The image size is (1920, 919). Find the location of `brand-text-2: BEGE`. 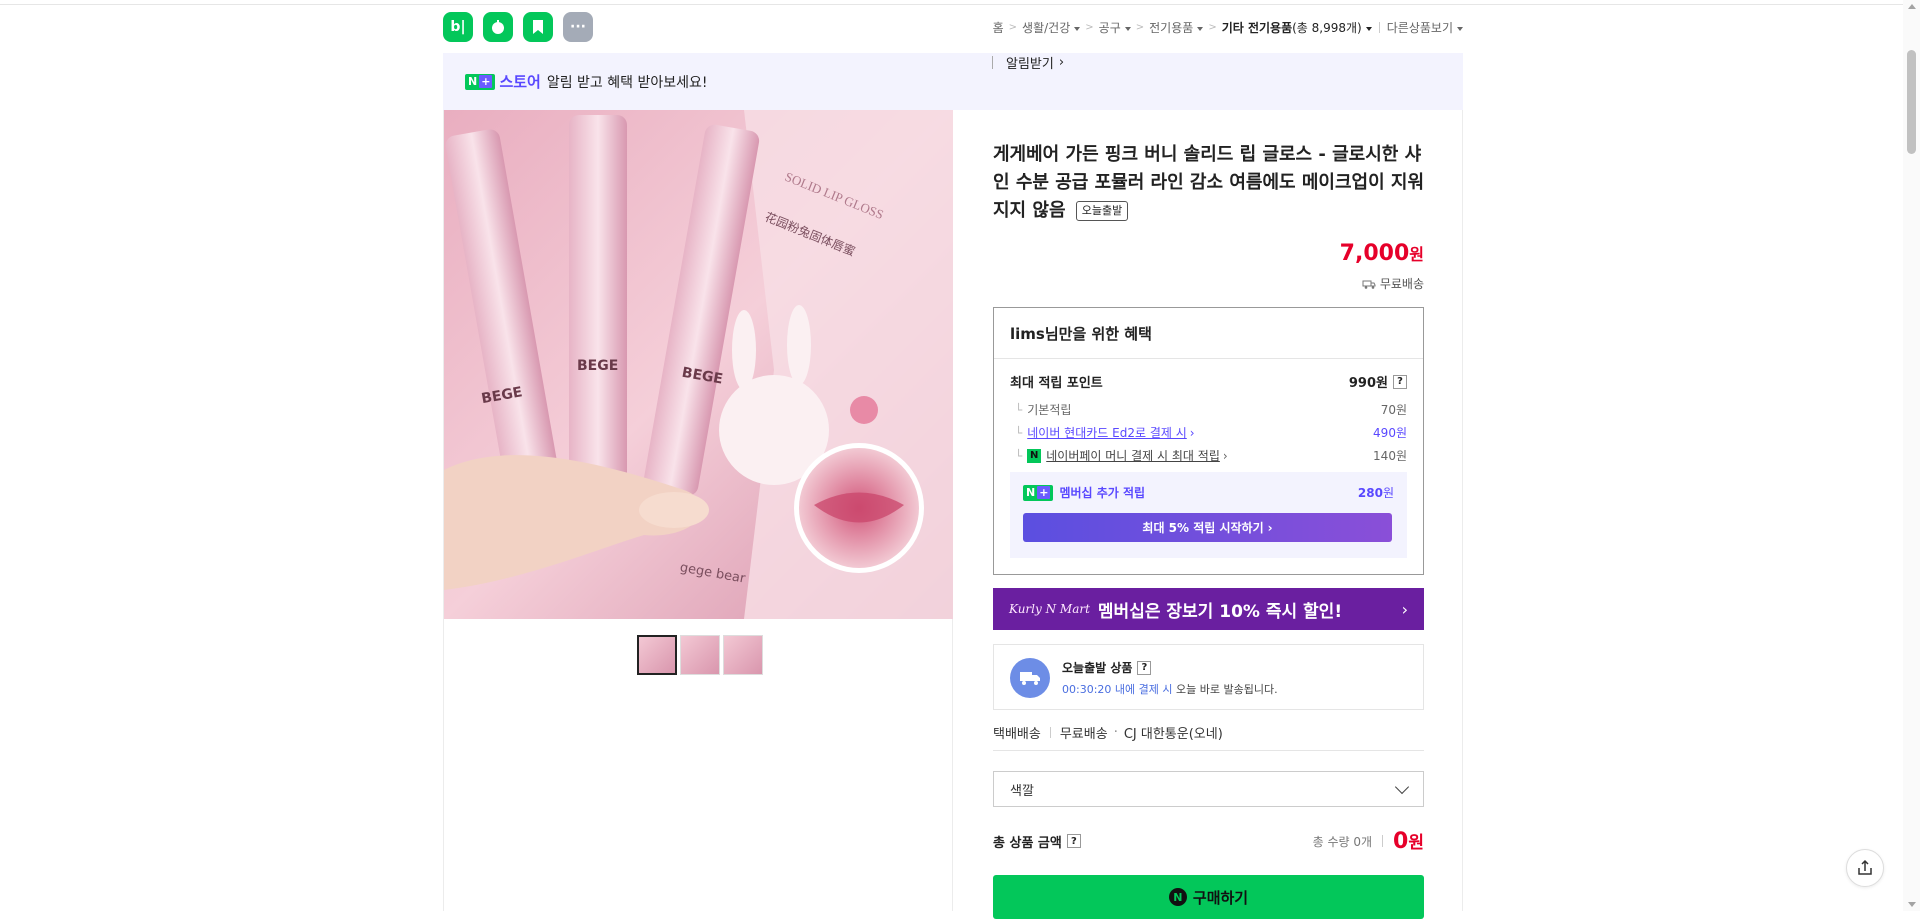

brand-text-2: BEGE is located at coordinates (597, 366).